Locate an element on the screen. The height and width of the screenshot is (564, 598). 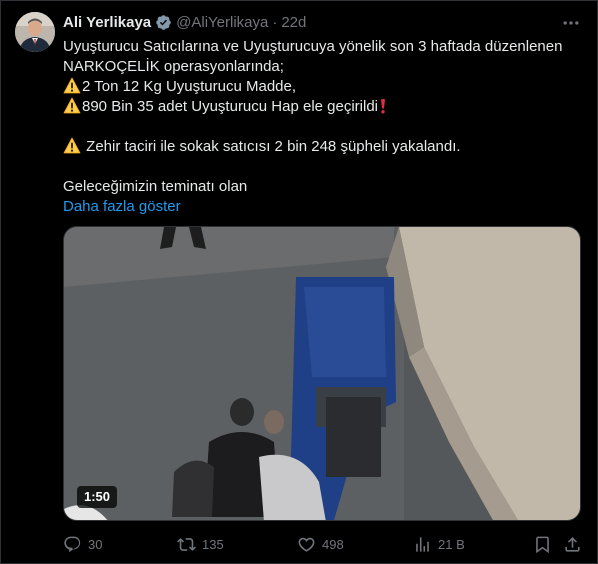
views-chart-icon is located at coordinates (422, 544).